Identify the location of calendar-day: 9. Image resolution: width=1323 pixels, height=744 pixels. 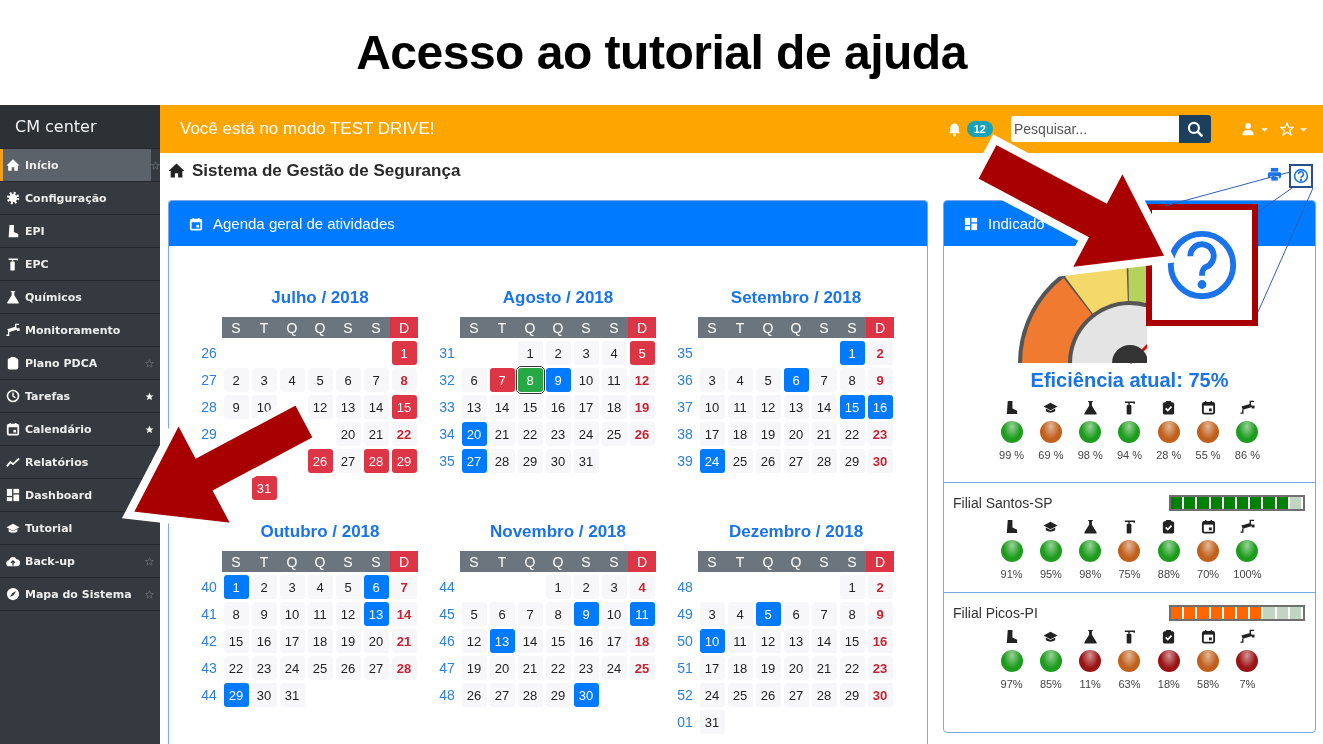
(558, 380).